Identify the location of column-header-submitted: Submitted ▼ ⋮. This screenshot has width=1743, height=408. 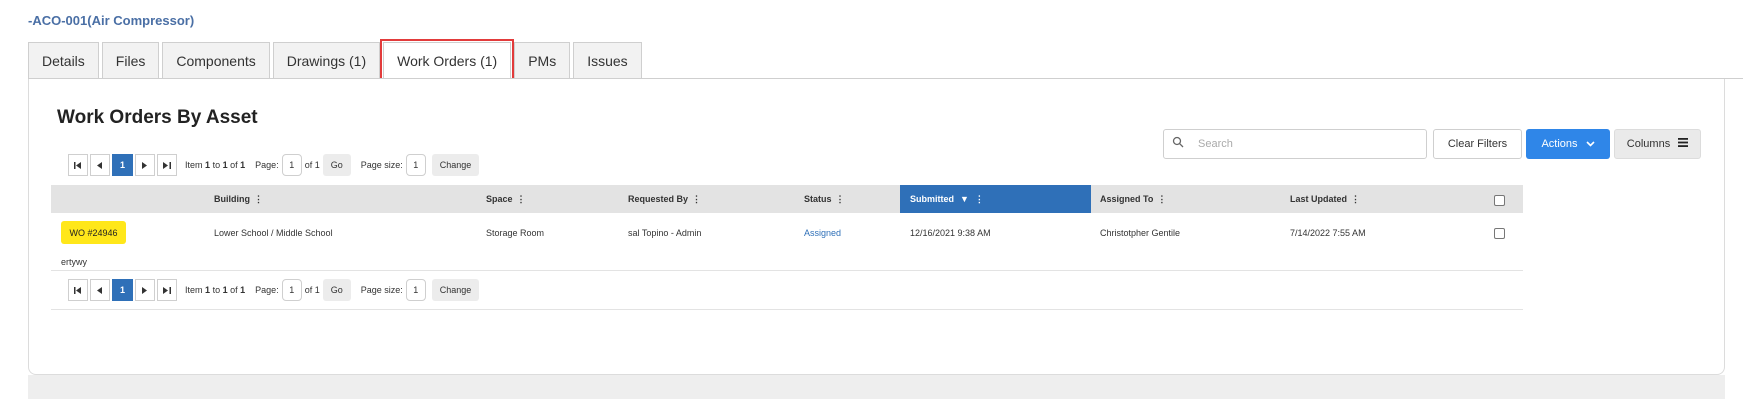
(995, 199).